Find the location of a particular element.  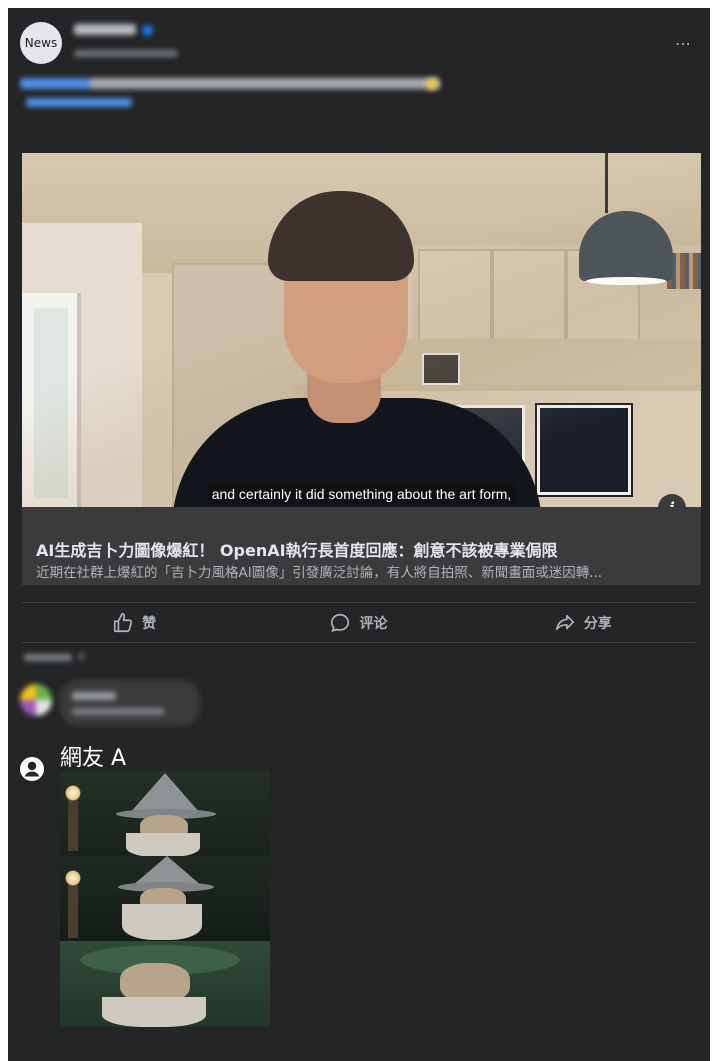

share-button: 分享 is located at coordinates (583, 623).